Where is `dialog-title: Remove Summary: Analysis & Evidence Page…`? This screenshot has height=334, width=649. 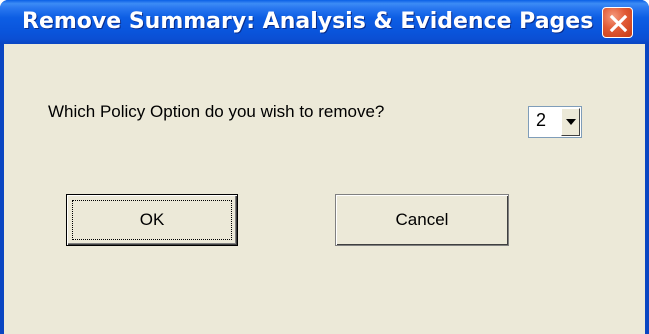
dialog-title: Remove Summary: Analysis & Evidence Page… is located at coordinates (308, 21).